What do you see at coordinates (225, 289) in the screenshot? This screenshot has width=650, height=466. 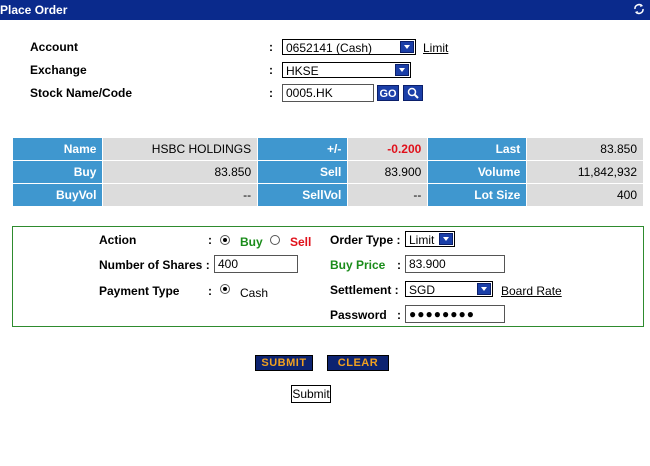 I see `cash-radio` at bounding box center [225, 289].